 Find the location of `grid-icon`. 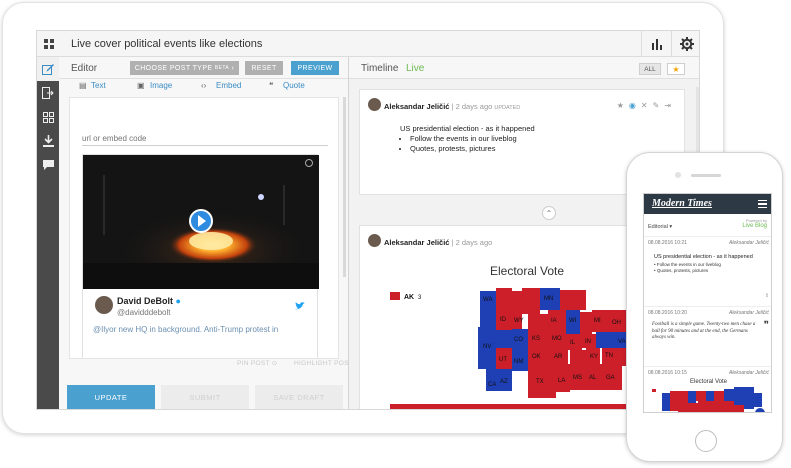

grid-icon is located at coordinates (48, 117).